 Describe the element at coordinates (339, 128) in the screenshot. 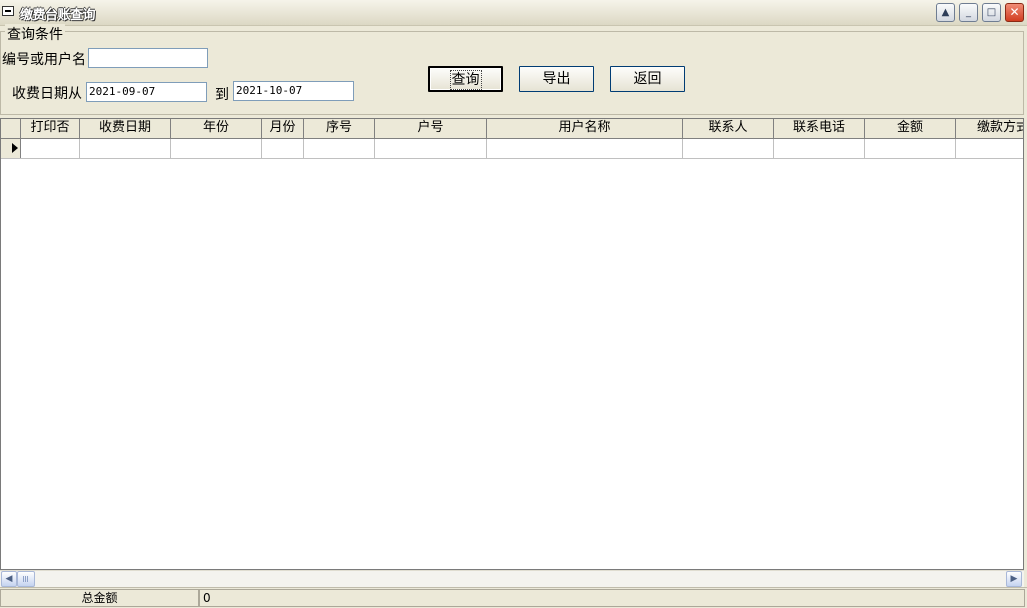

I see `header-serial: 序号` at that location.